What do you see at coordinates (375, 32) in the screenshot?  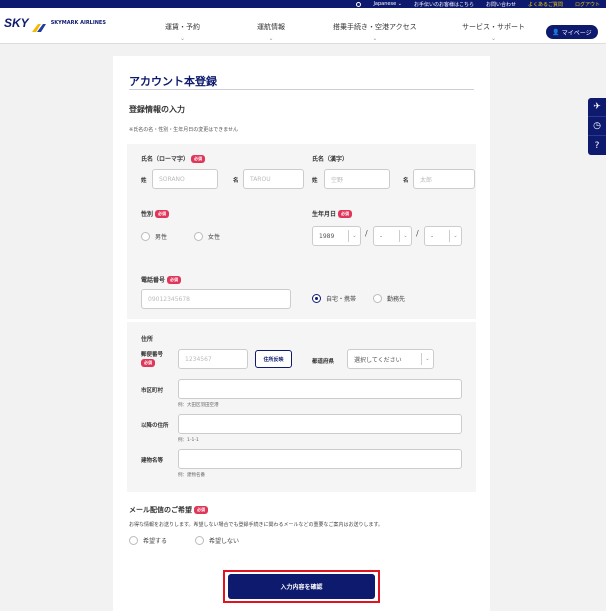 I see `nav-checkin-access: 搭乗手続き・空港アクセス ⌄` at bounding box center [375, 32].